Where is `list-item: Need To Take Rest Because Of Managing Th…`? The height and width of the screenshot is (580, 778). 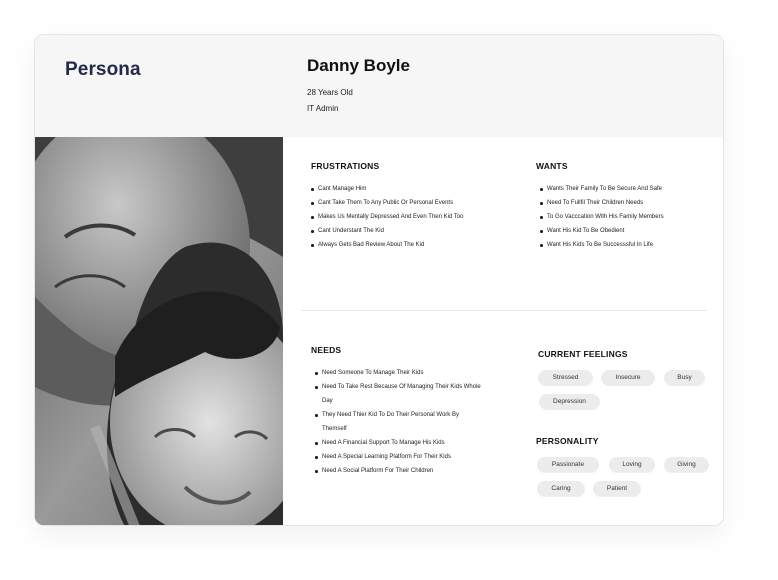 list-item: Need To Take Rest Because Of Managing Th… is located at coordinates (399, 394).